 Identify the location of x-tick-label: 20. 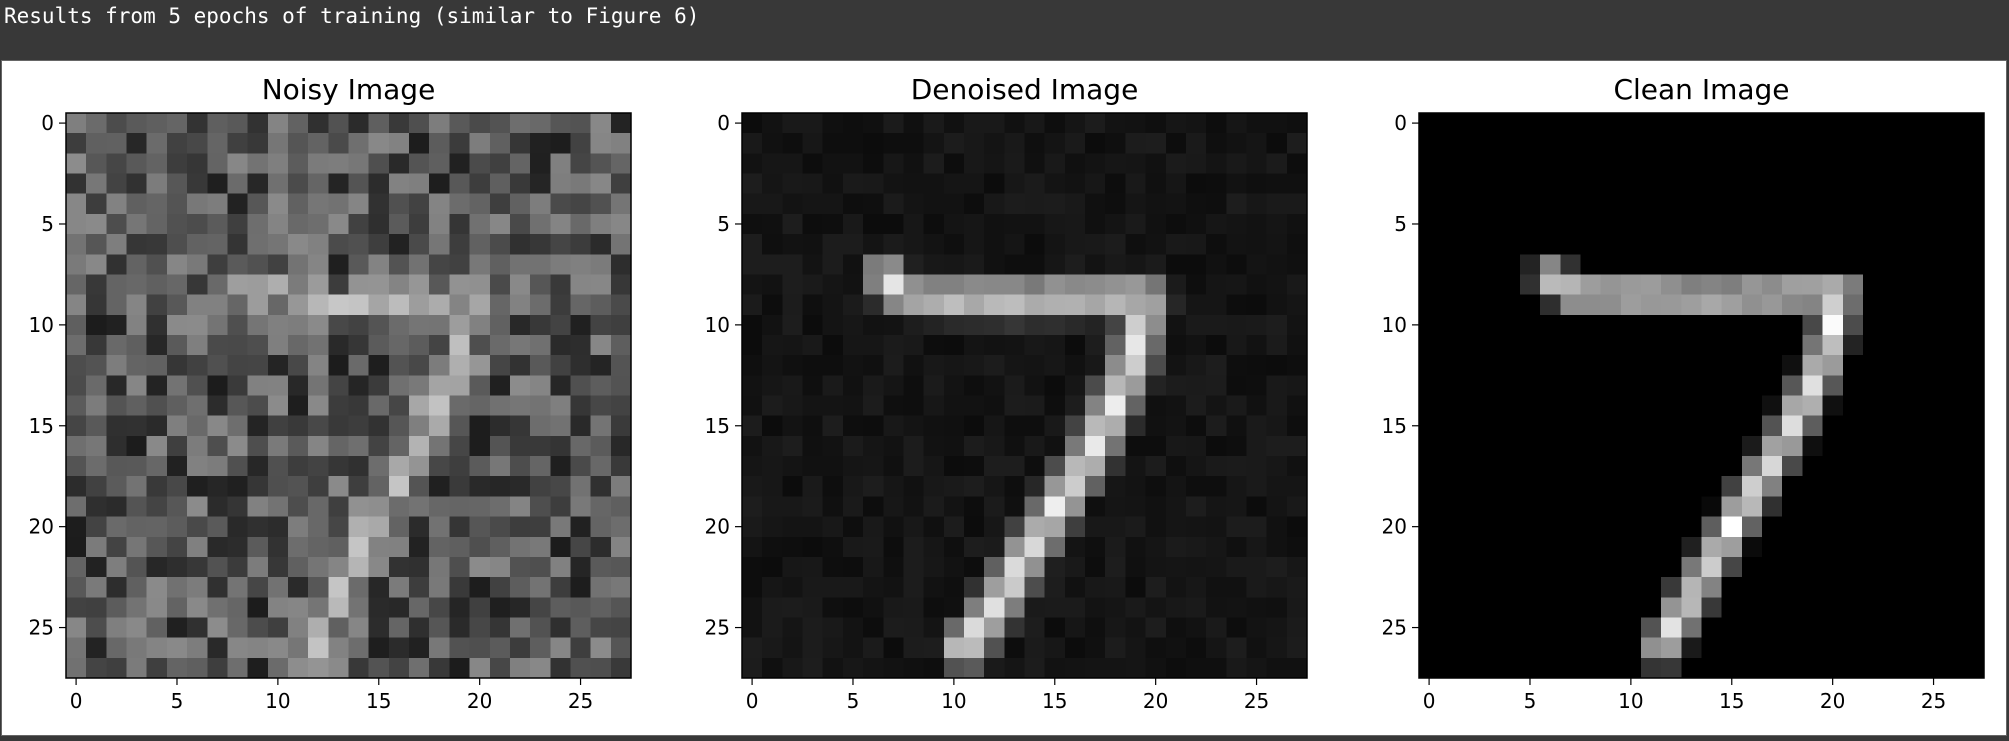
(1832, 701).